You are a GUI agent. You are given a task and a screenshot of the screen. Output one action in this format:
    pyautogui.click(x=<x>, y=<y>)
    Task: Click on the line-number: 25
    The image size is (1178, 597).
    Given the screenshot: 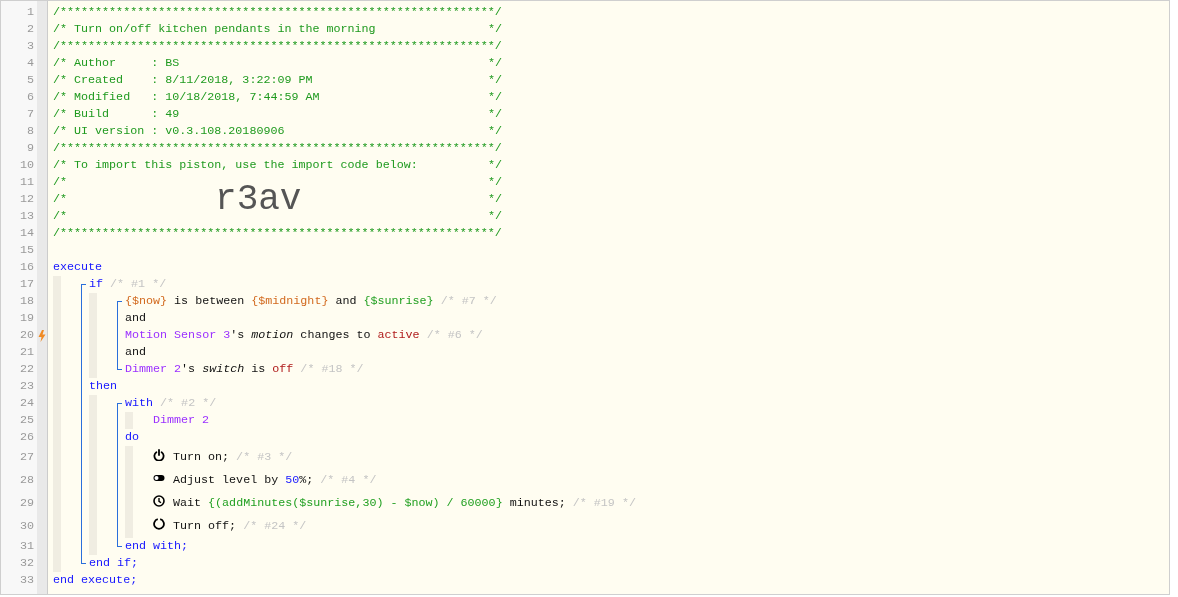 What is the action you would take?
    pyautogui.click(x=26, y=420)
    